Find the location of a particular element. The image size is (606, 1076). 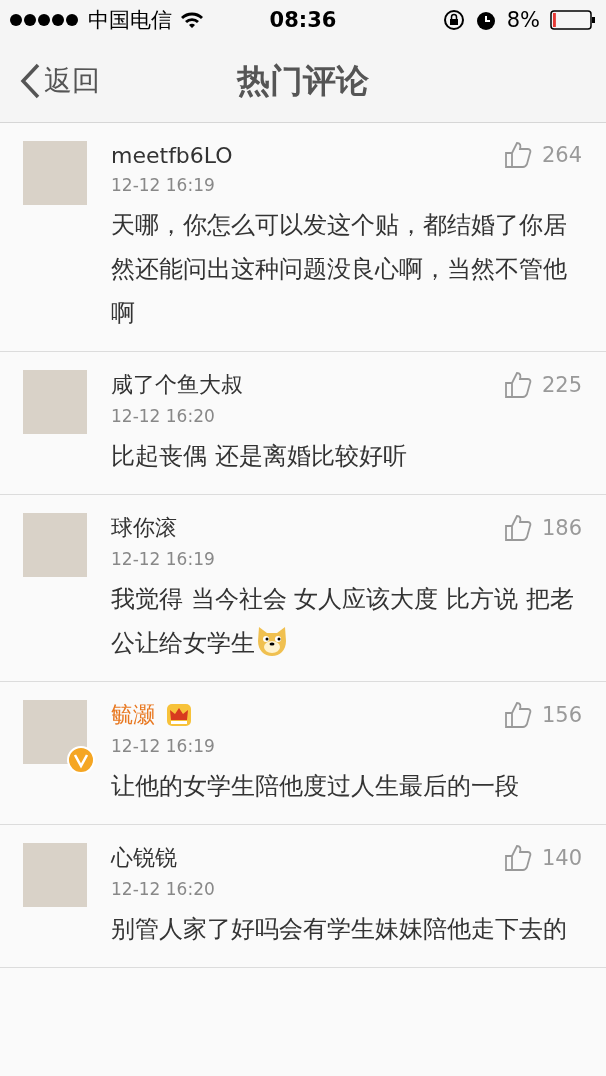

user-name: 咸了个鱼大叔 is located at coordinates (177, 385).